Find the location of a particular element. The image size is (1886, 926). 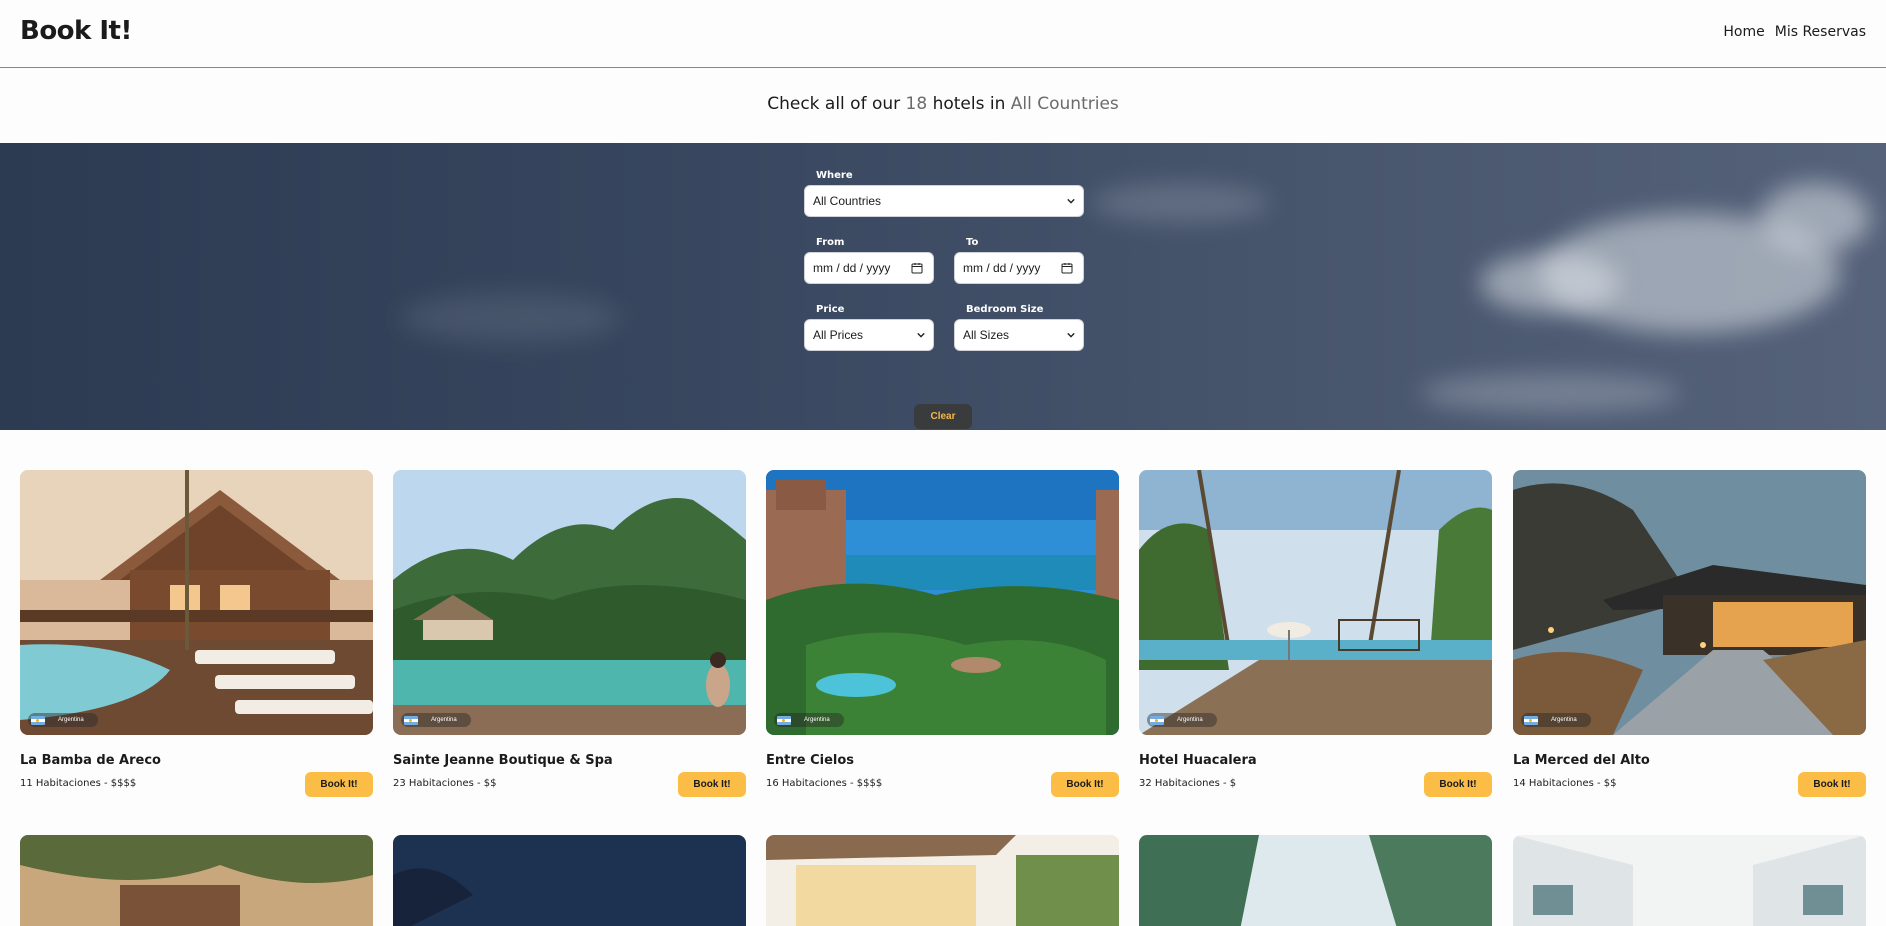

headline-middle: hotels in is located at coordinates (969, 104).